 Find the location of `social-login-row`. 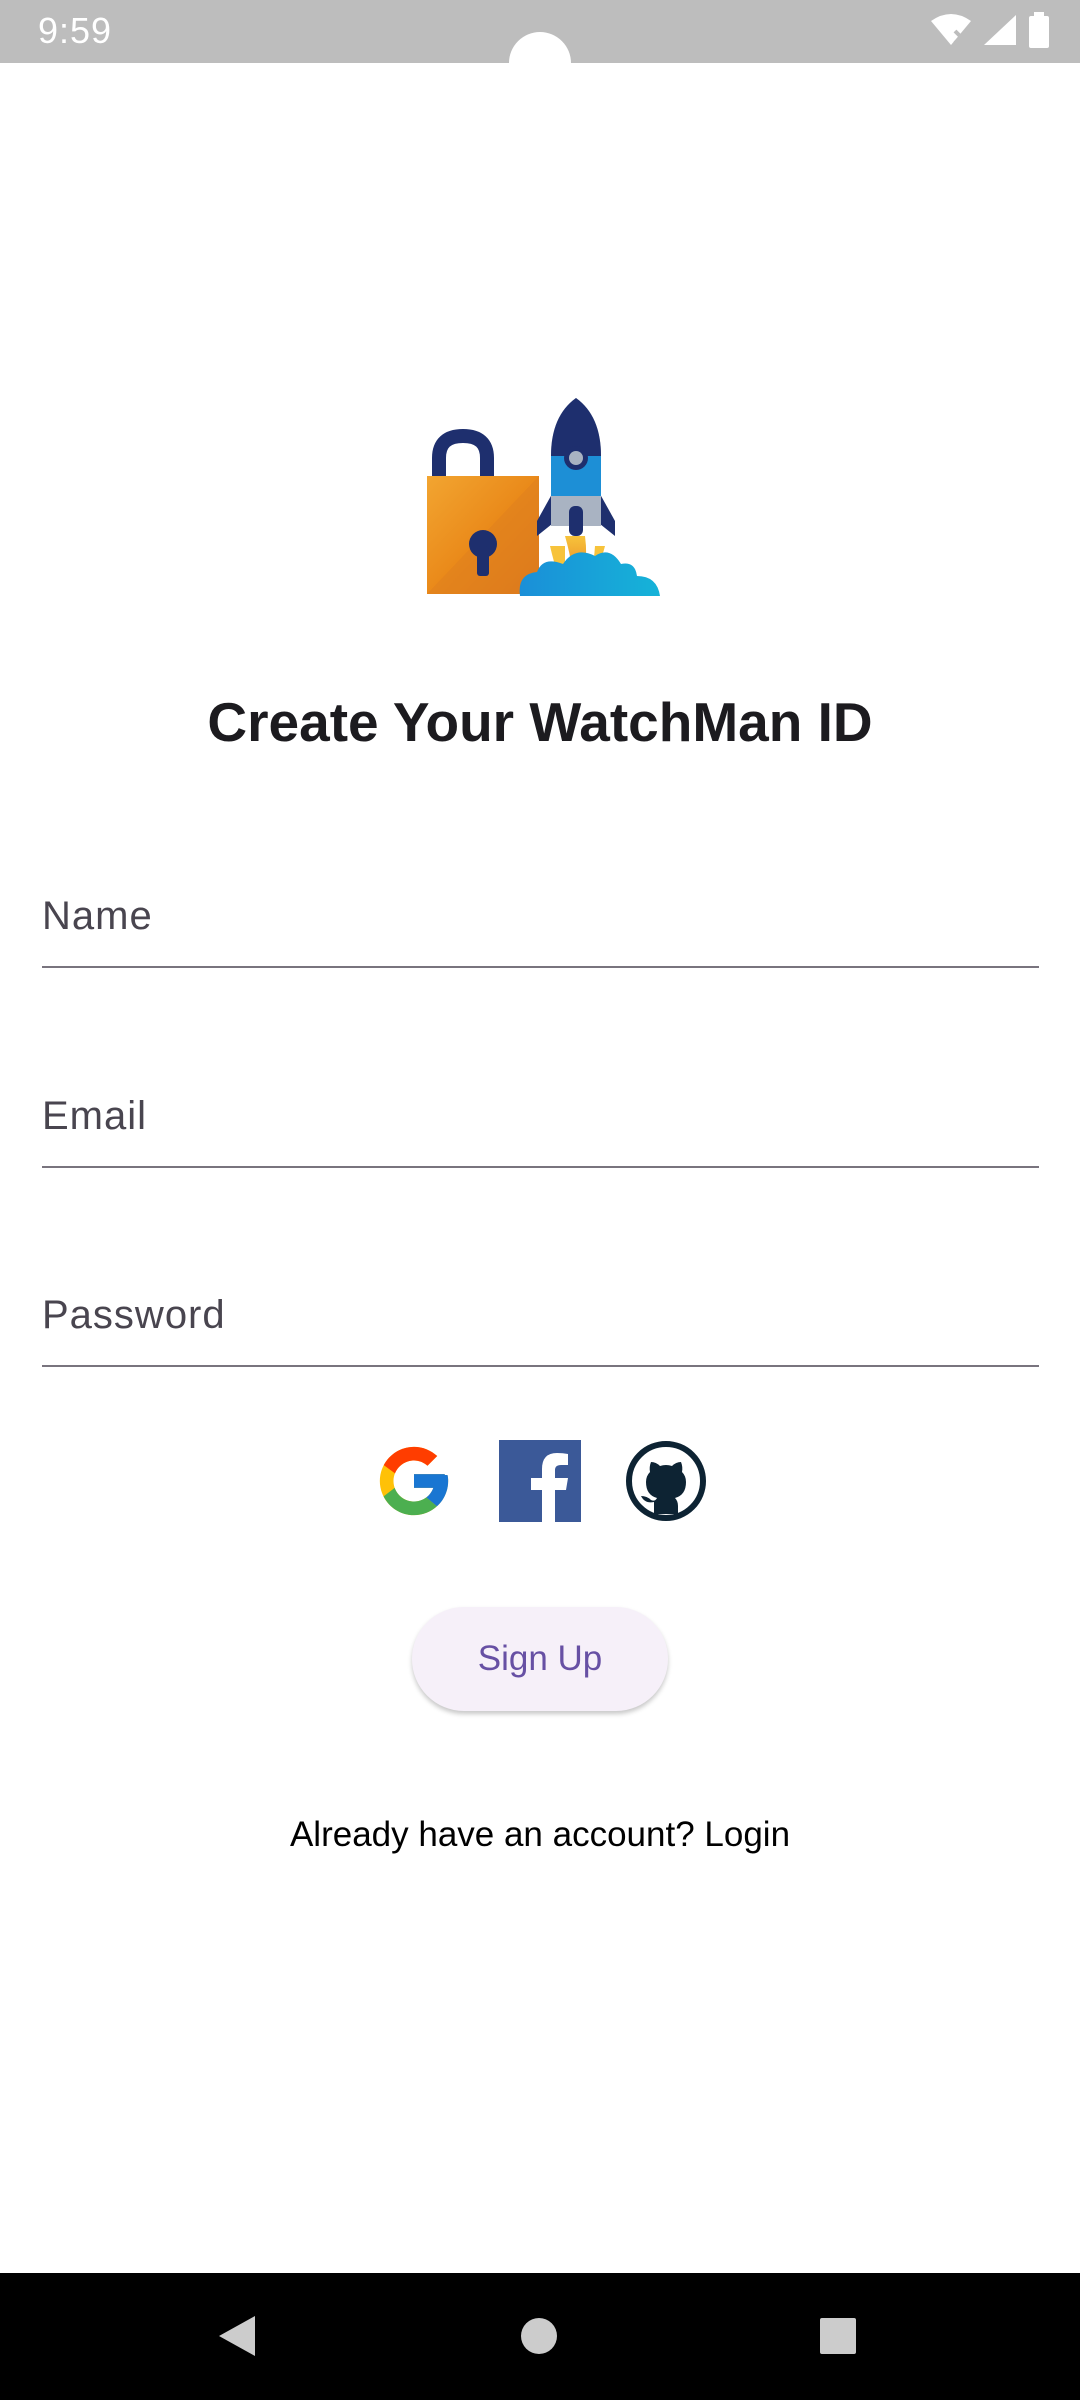

social-login-row is located at coordinates (540, 1481).